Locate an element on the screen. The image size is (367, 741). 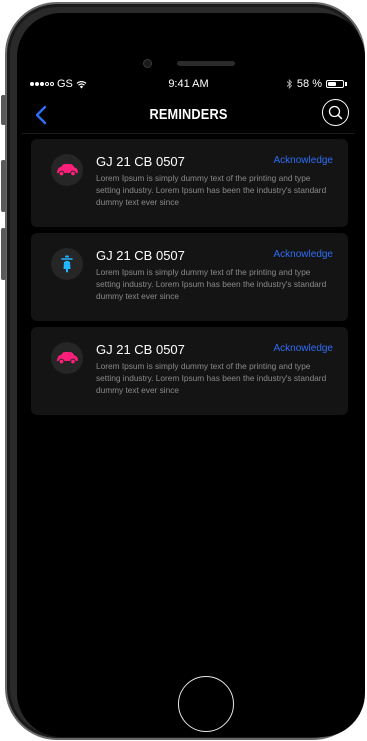
volume-down-button is located at coordinates (3, 254).